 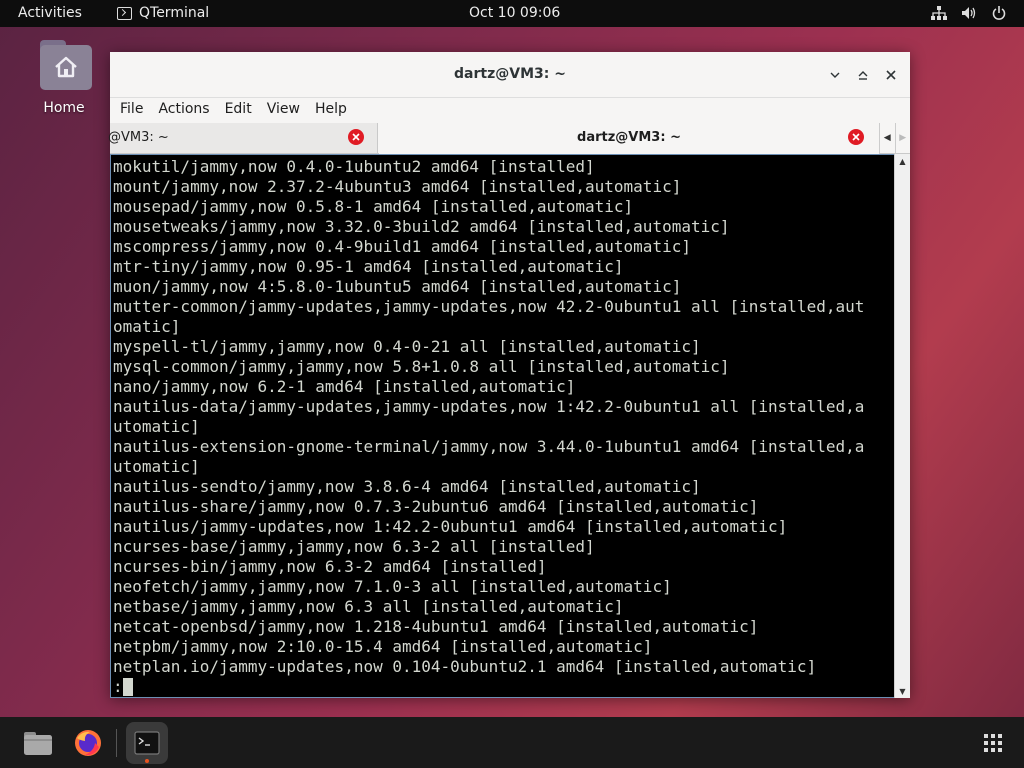 What do you see at coordinates (50, 13) in the screenshot?
I see `activities-button: Activities` at bounding box center [50, 13].